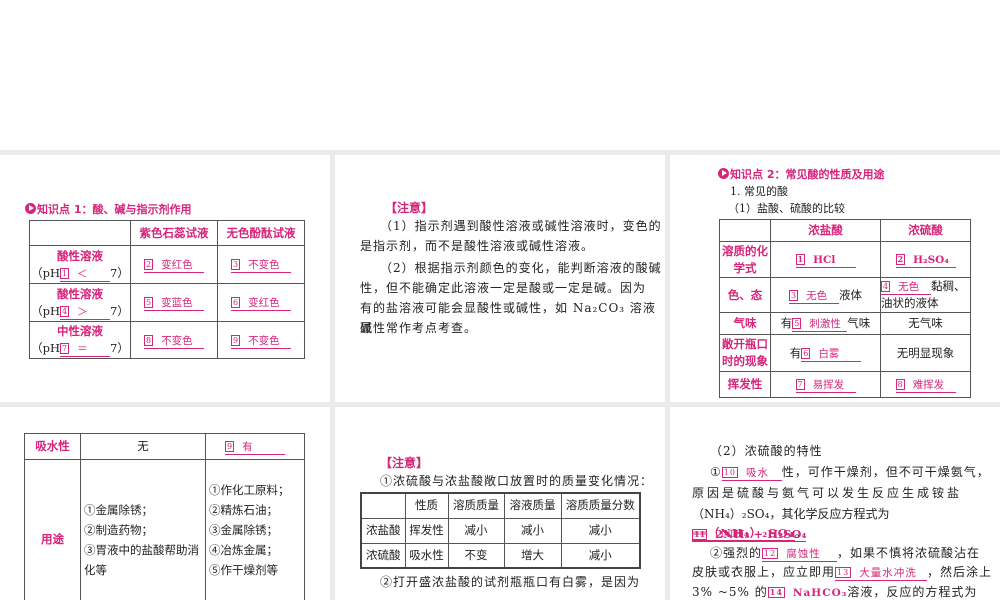 This screenshot has width=1000, height=600. Describe the element at coordinates (177, 303) in the screenshot. I see `answer: 变蓝色` at that location.